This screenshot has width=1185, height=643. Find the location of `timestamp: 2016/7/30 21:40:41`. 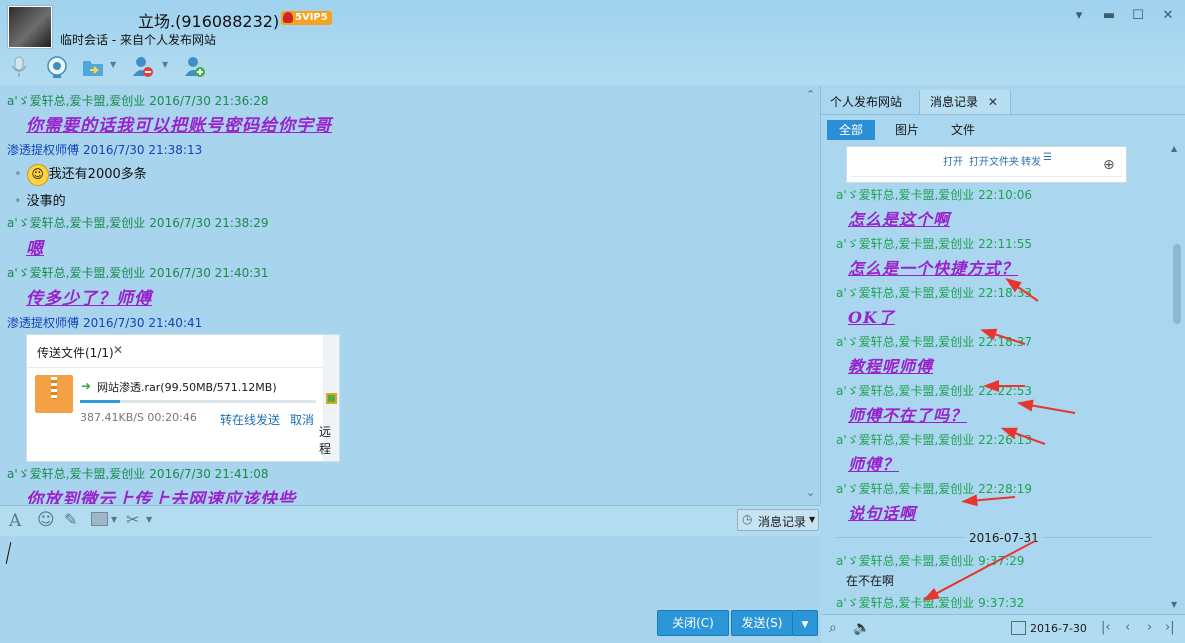

timestamp: 2016/7/30 21:40:41 is located at coordinates (143, 323).